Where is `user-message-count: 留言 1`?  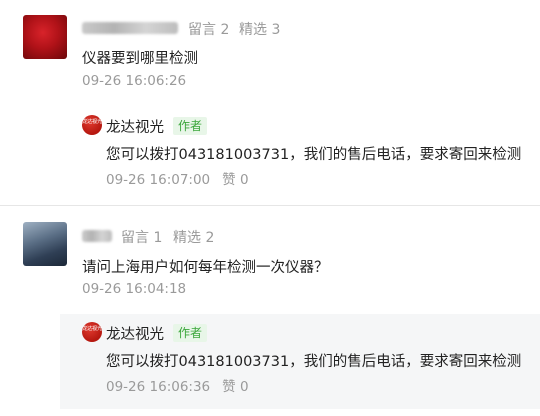 user-message-count: 留言 1 is located at coordinates (142, 238).